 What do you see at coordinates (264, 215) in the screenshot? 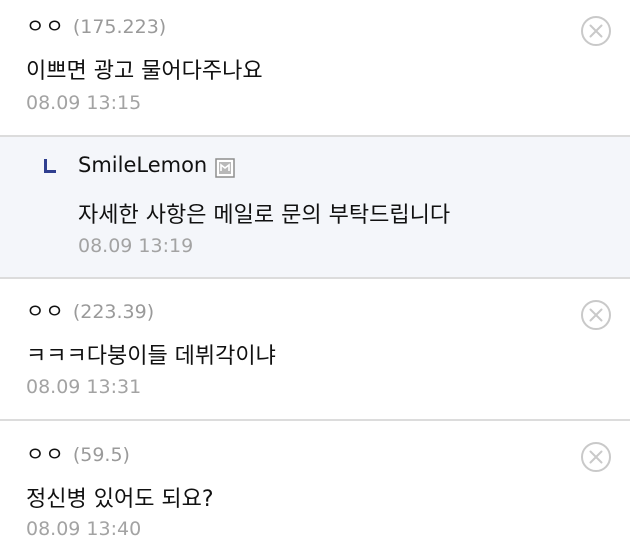
I see `reply-text: 자세한 사항은 메일로 문의 부탁드립니다` at bounding box center [264, 215].